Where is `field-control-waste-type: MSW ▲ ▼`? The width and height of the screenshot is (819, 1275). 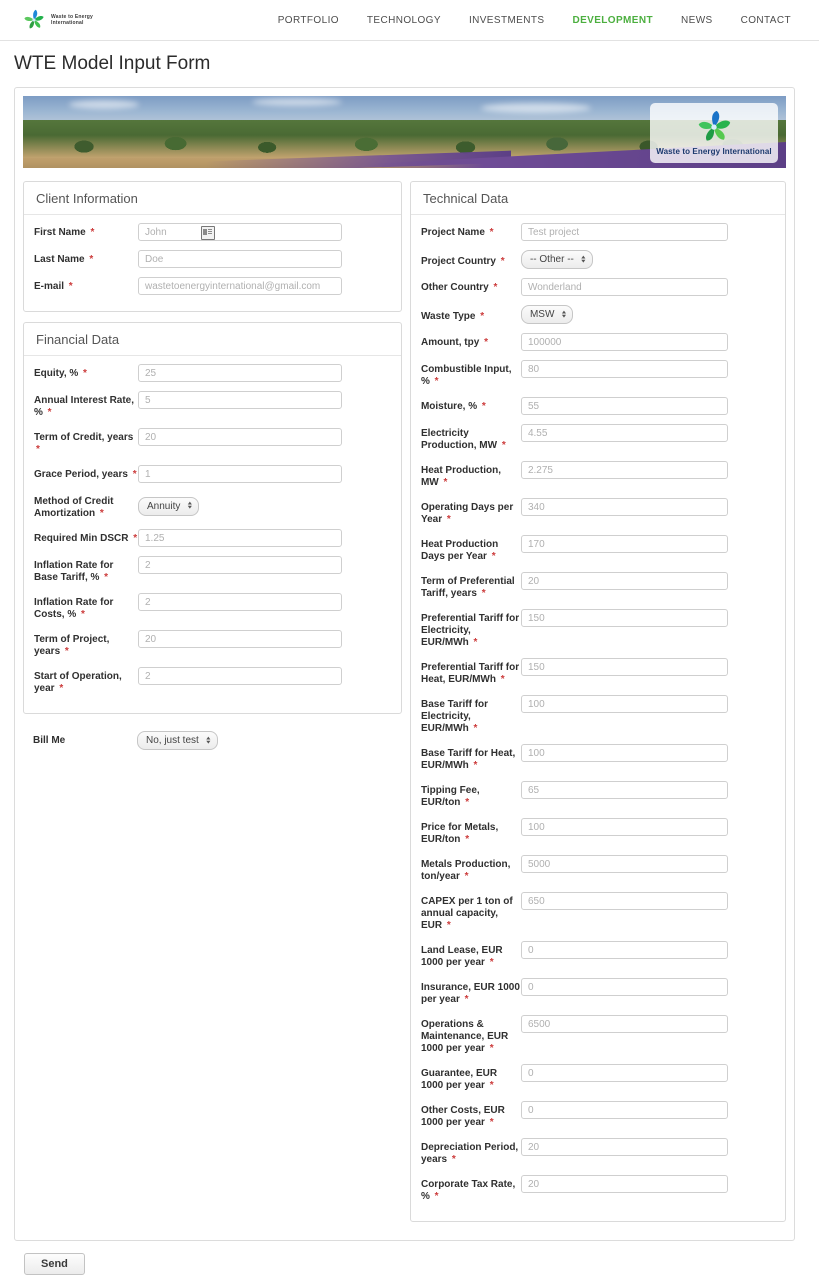
field-control-waste-type: MSW ▲ ▼ is located at coordinates (647, 314).